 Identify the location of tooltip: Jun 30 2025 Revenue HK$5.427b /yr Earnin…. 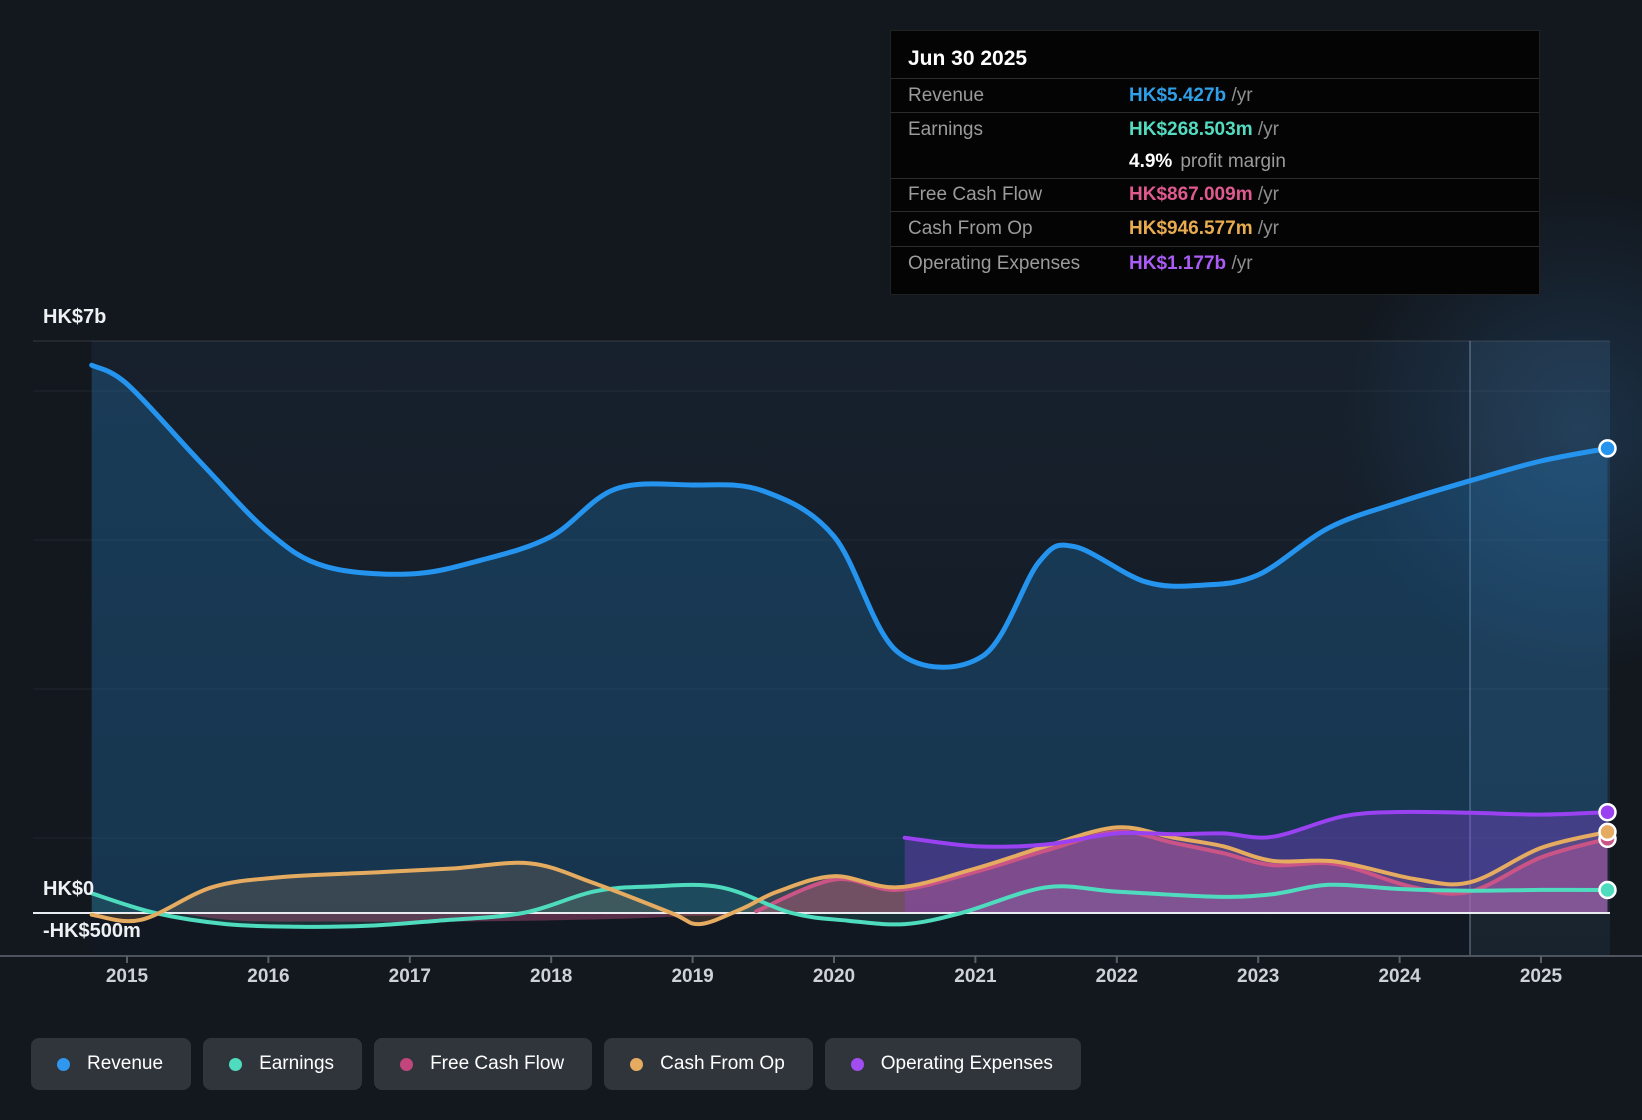
(1215, 162).